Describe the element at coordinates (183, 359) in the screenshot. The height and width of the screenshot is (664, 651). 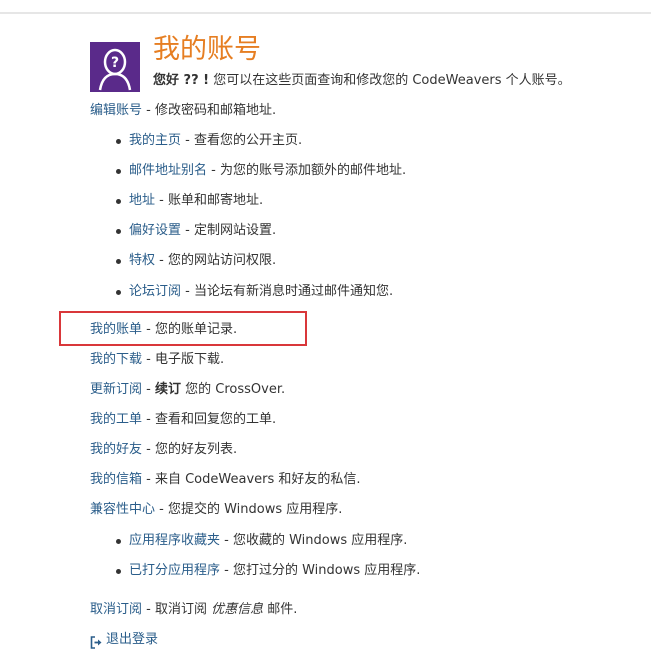
I see `my-downloads-desc: - 电子版下载.` at that location.